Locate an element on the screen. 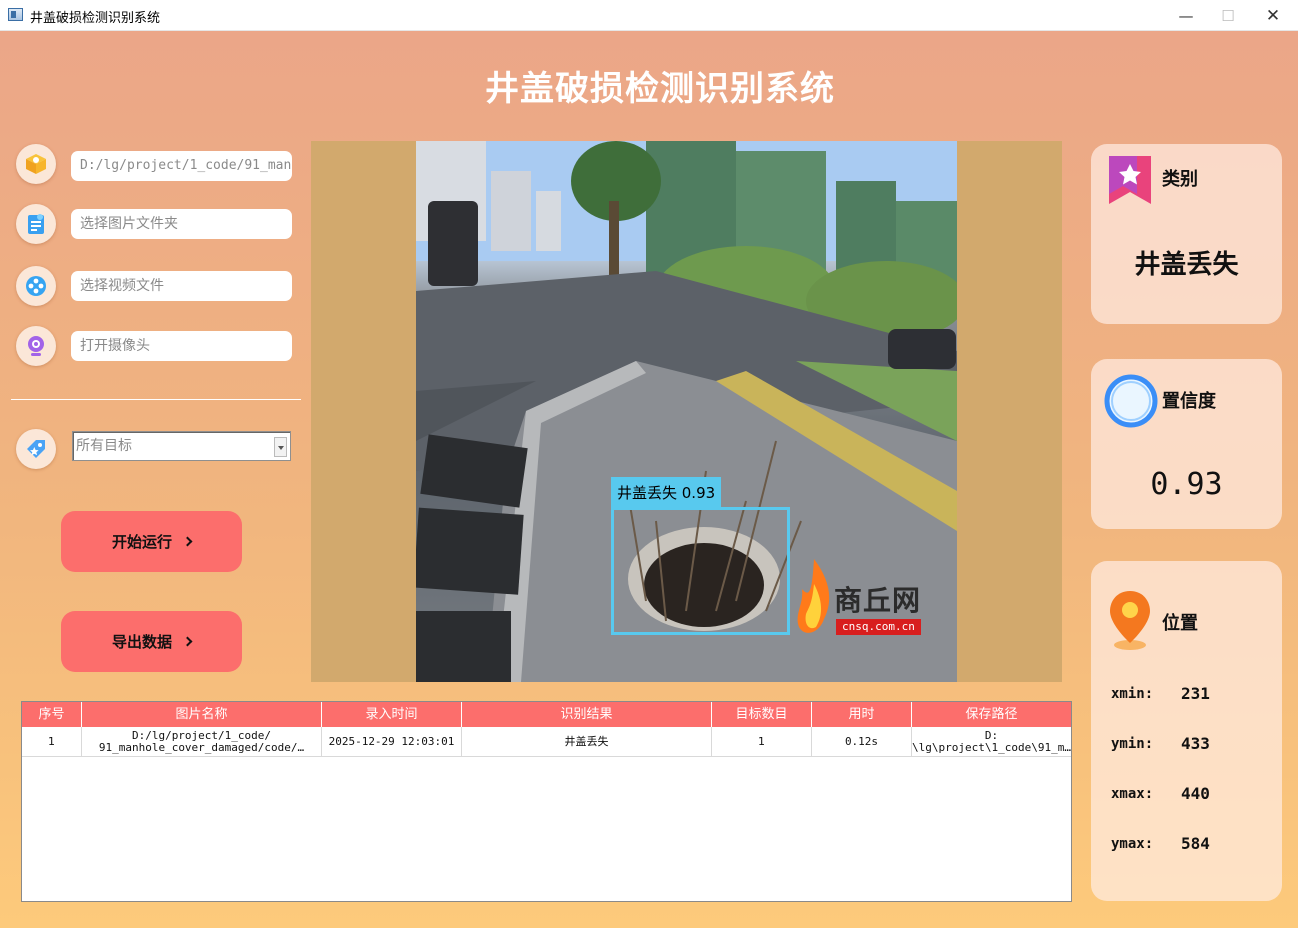  header-count: 目标数目 is located at coordinates (762, 714).